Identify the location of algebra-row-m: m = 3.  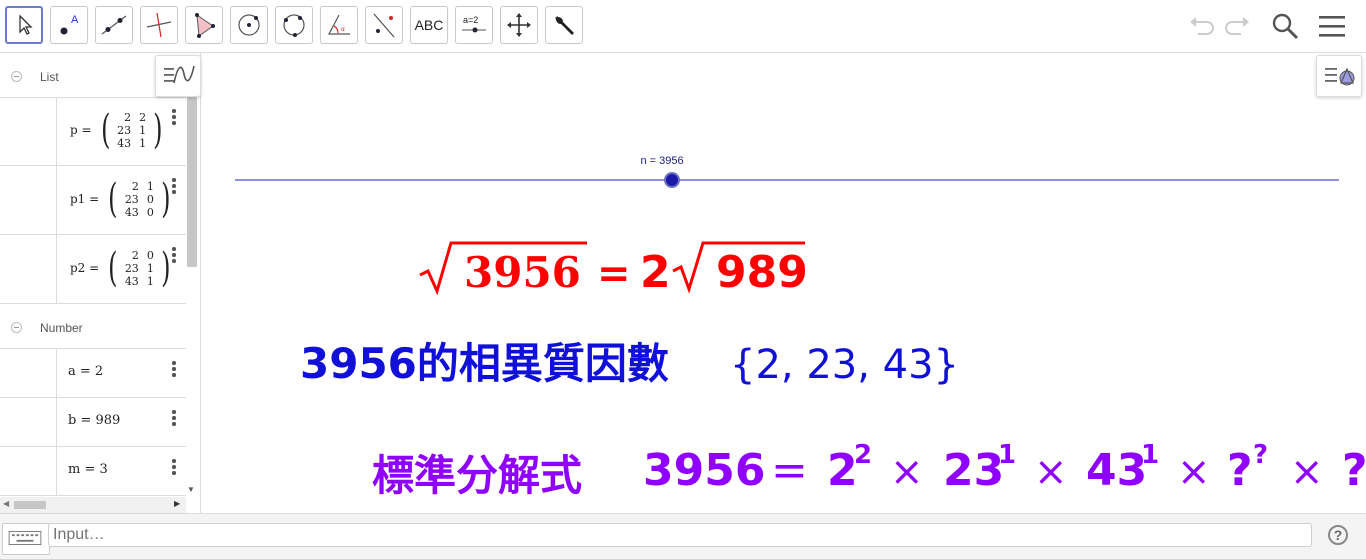
(93, 471).